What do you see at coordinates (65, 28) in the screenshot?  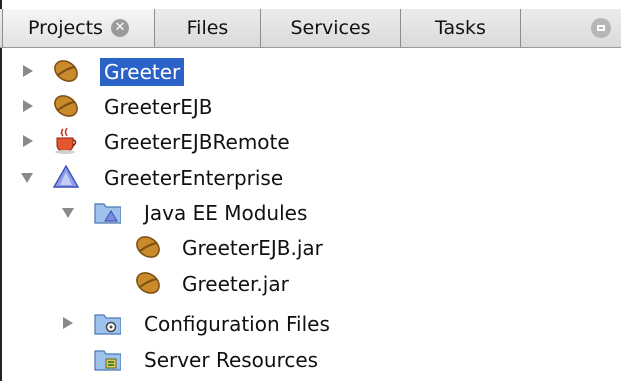 I see `tab-projects-label: Projects` at bounding box center [65, 28].